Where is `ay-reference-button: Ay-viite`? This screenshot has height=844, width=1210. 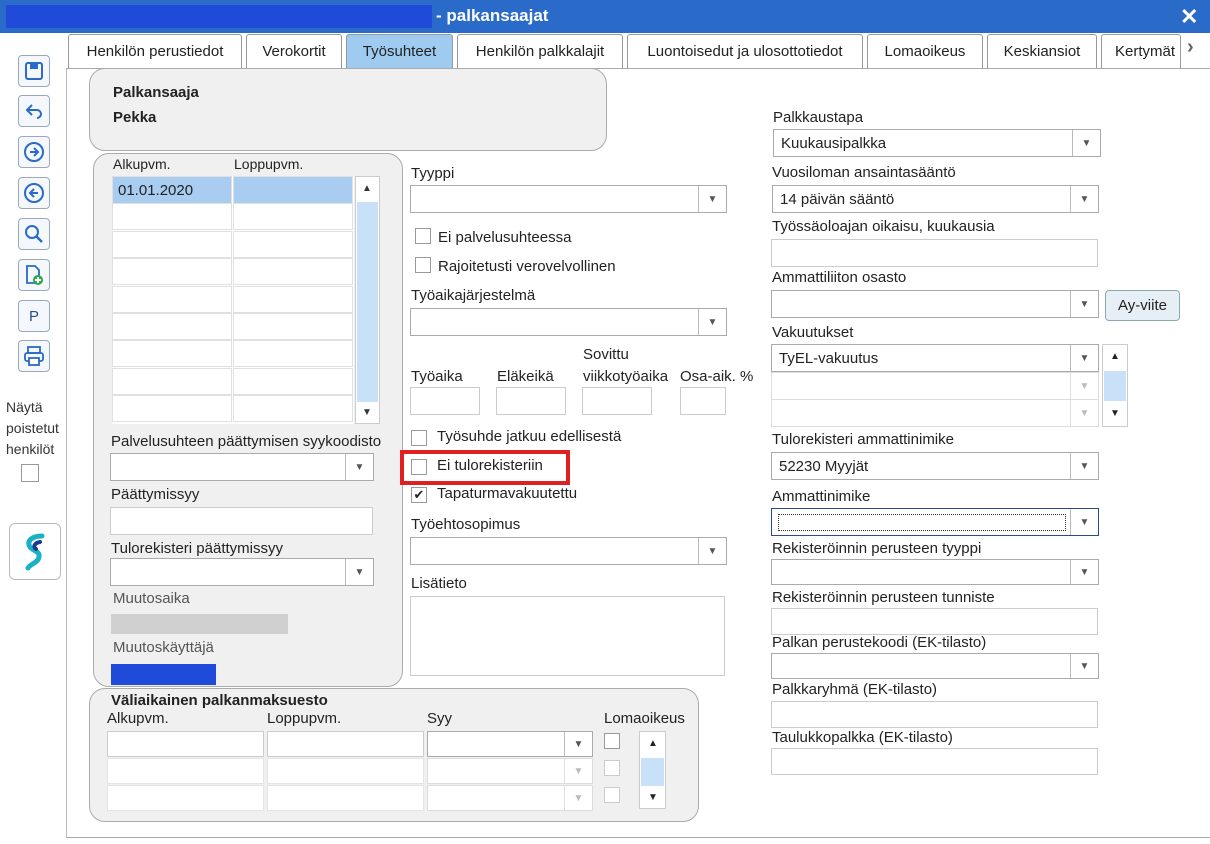
ay-reference-button: Ay-viite is located at coordinates (1142, 305).